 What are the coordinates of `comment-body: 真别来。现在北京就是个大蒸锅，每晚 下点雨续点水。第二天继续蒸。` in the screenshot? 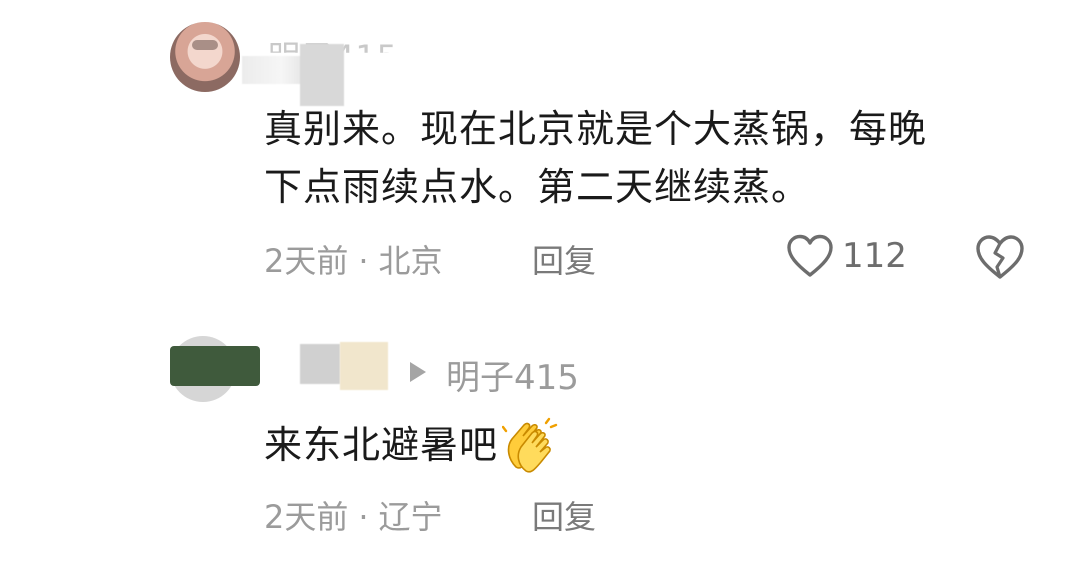 It's located at (654, 158).